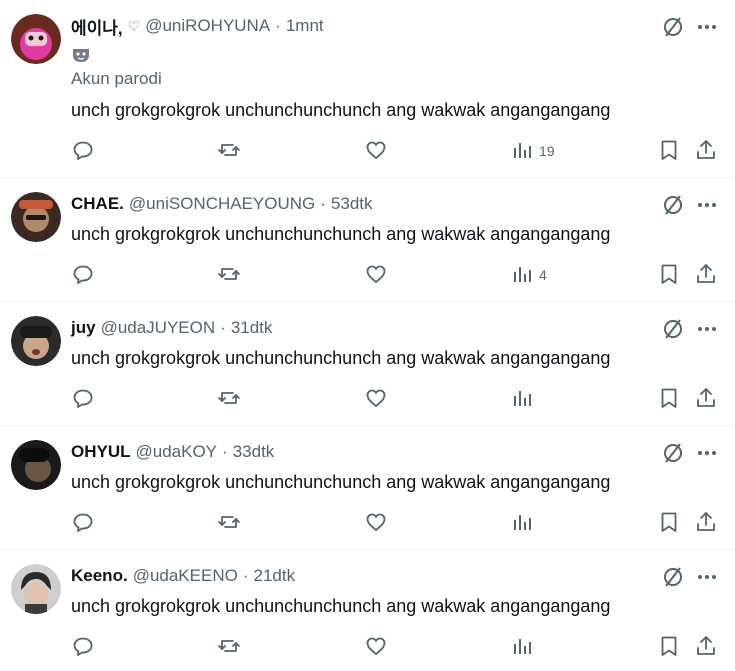  Describe the element at coordinates (177, 452) in the screenshot. I see `username: @udaKOY` at that location.